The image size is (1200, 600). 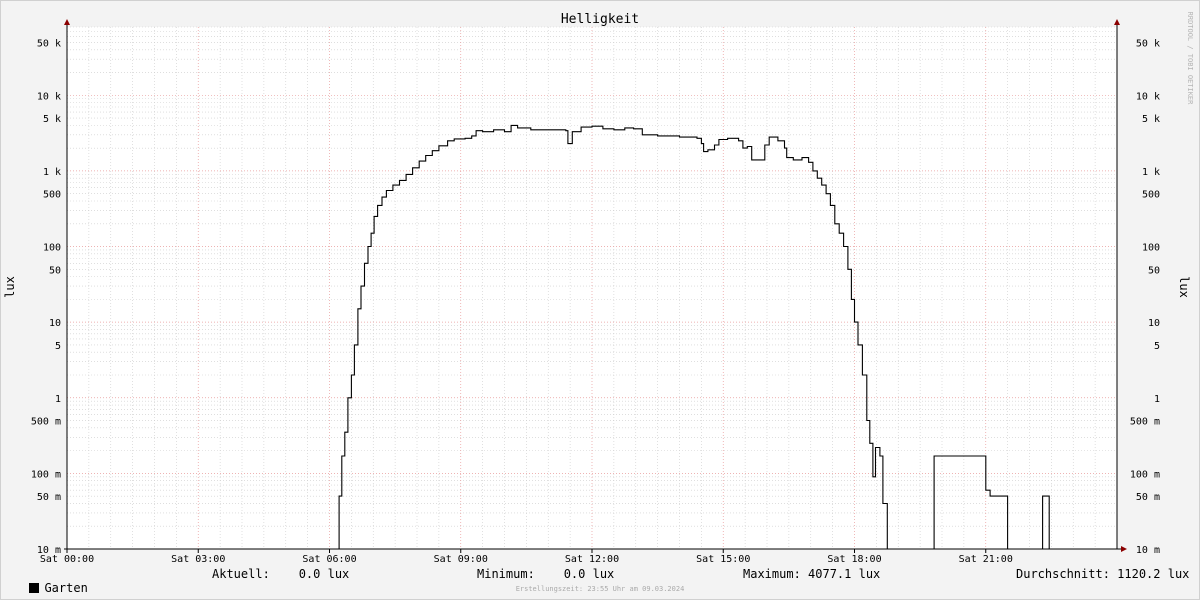 What do you see at coordinates (55, 323) in the screenshot?
I see `y-tick-label-left: 10` at bounding box center [55, 323].